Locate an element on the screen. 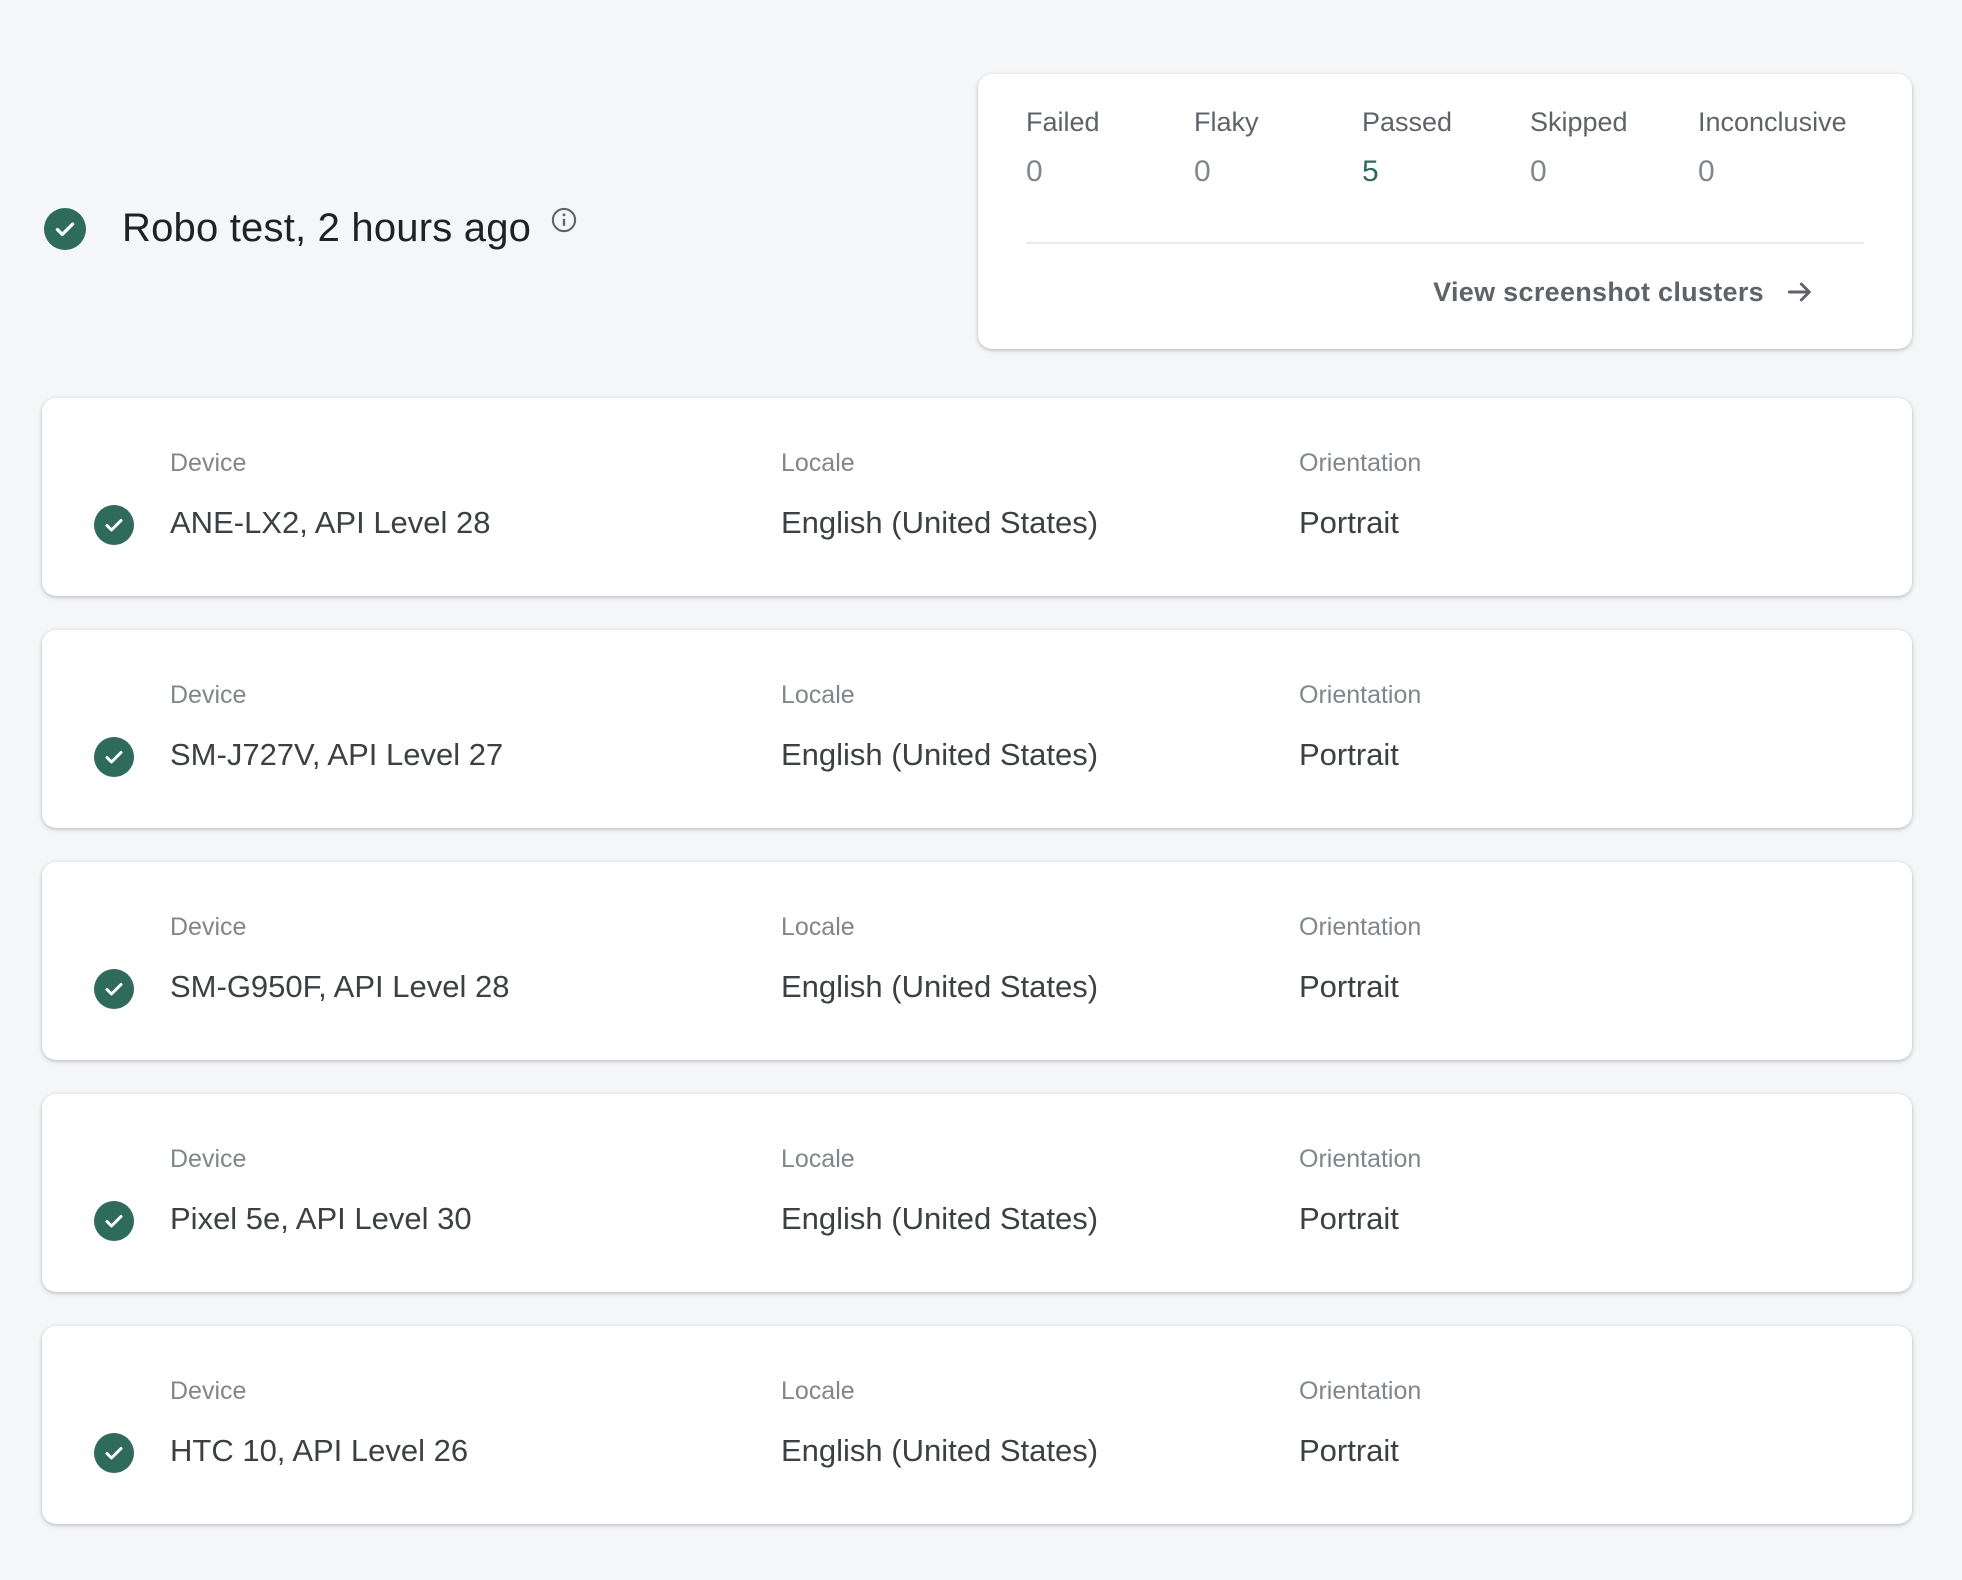 The height and width of the screenshot is (1580, 1962). device-column: Device SM-J727V, API Level 27 is located at coordinates (336, 726).